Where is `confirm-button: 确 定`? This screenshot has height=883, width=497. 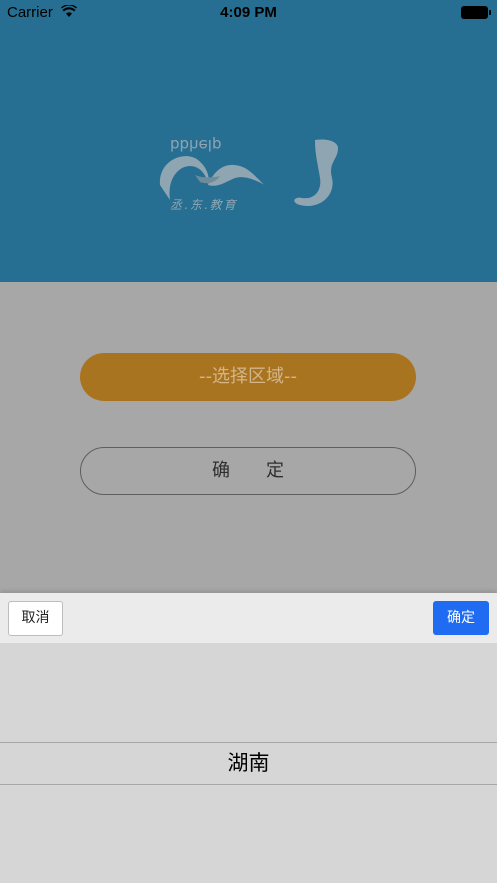
confirm-button: 确 定 is located at coordinates (248, 471).